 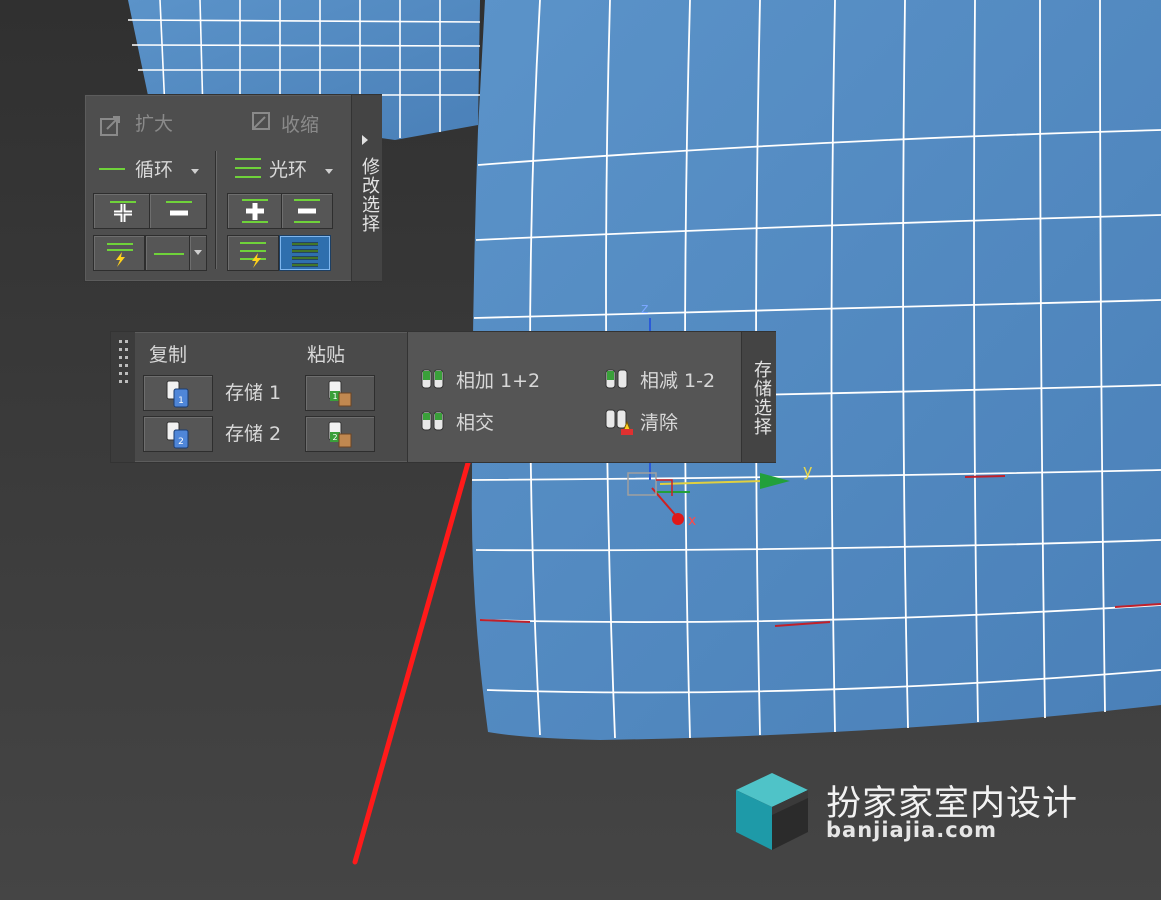 I want to click on loop-options-dropdown, so click(x=198, y=253).